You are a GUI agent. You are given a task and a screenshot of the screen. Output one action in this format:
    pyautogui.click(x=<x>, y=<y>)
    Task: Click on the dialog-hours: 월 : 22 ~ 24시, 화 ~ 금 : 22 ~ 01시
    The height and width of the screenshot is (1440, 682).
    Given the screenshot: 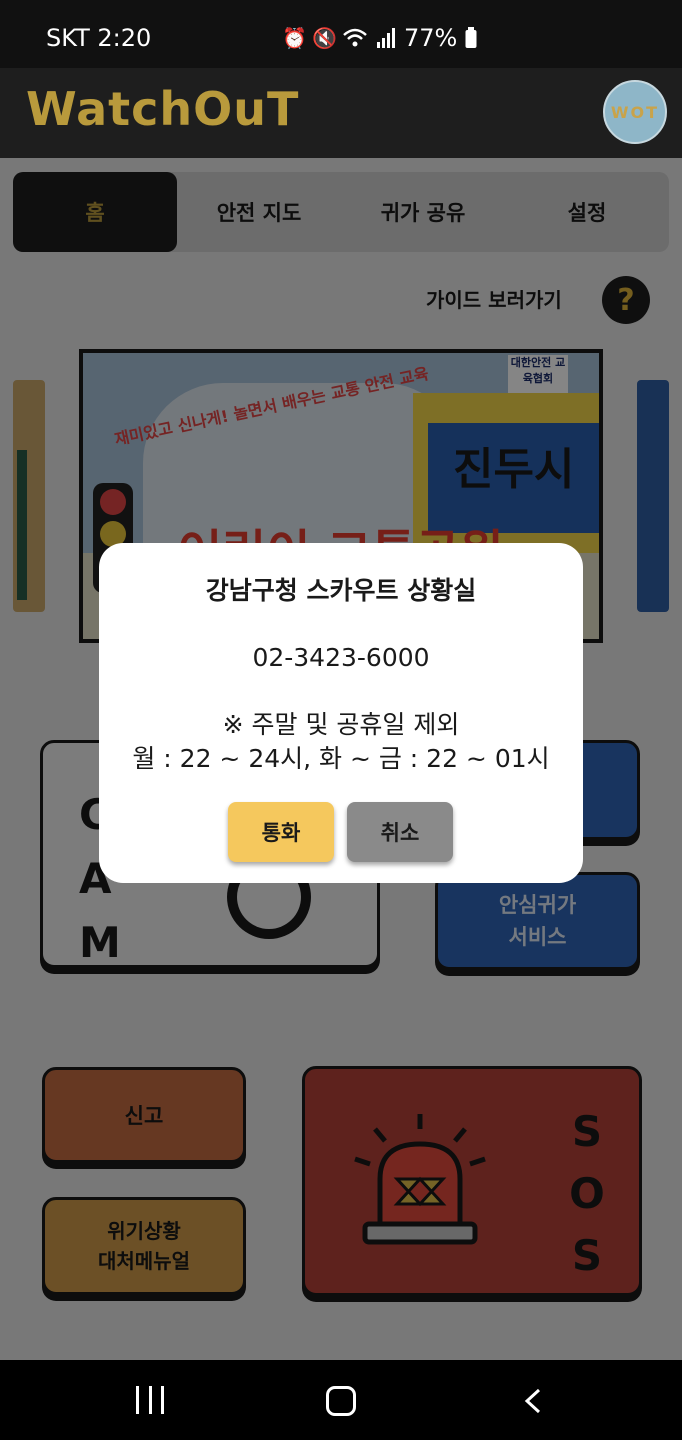 What is the action you would take?
    pyautogui.click(x=341, y=758)
    